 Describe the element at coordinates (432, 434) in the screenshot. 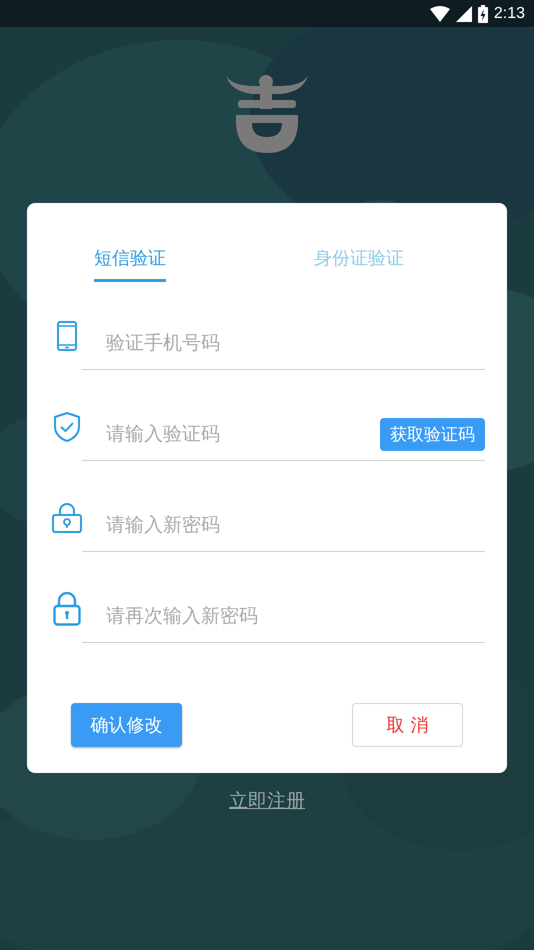

I see `get-code-button: 获取验证码` at that location.